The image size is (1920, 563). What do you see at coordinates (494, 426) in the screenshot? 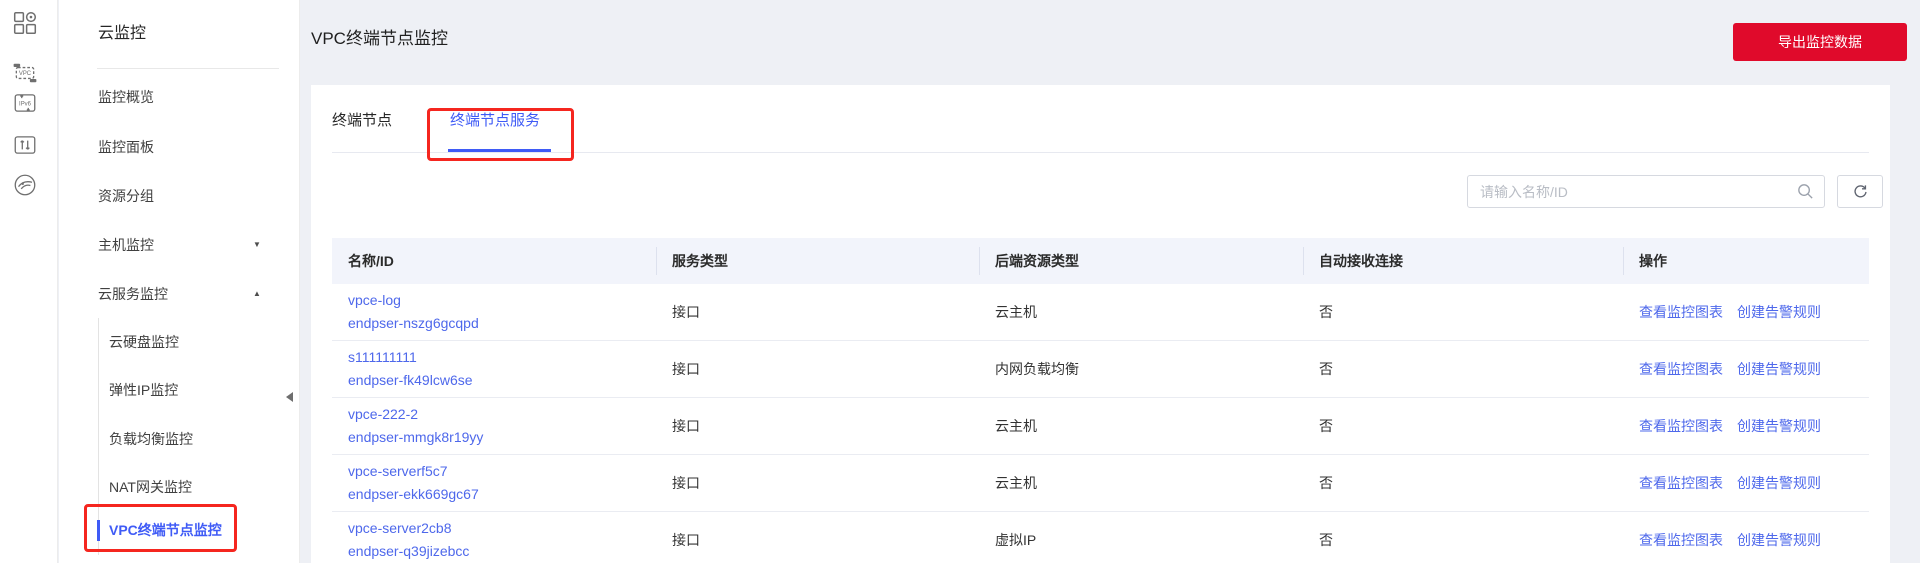
I see `name-id-cell: vpce-222-2 endpser-mmgk8r19yy` at bounding box center [494, 426].